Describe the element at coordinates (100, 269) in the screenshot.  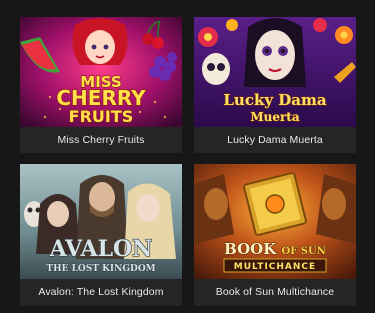
I see `logo-text-line2: THE LOST KINGDOM` at that location.